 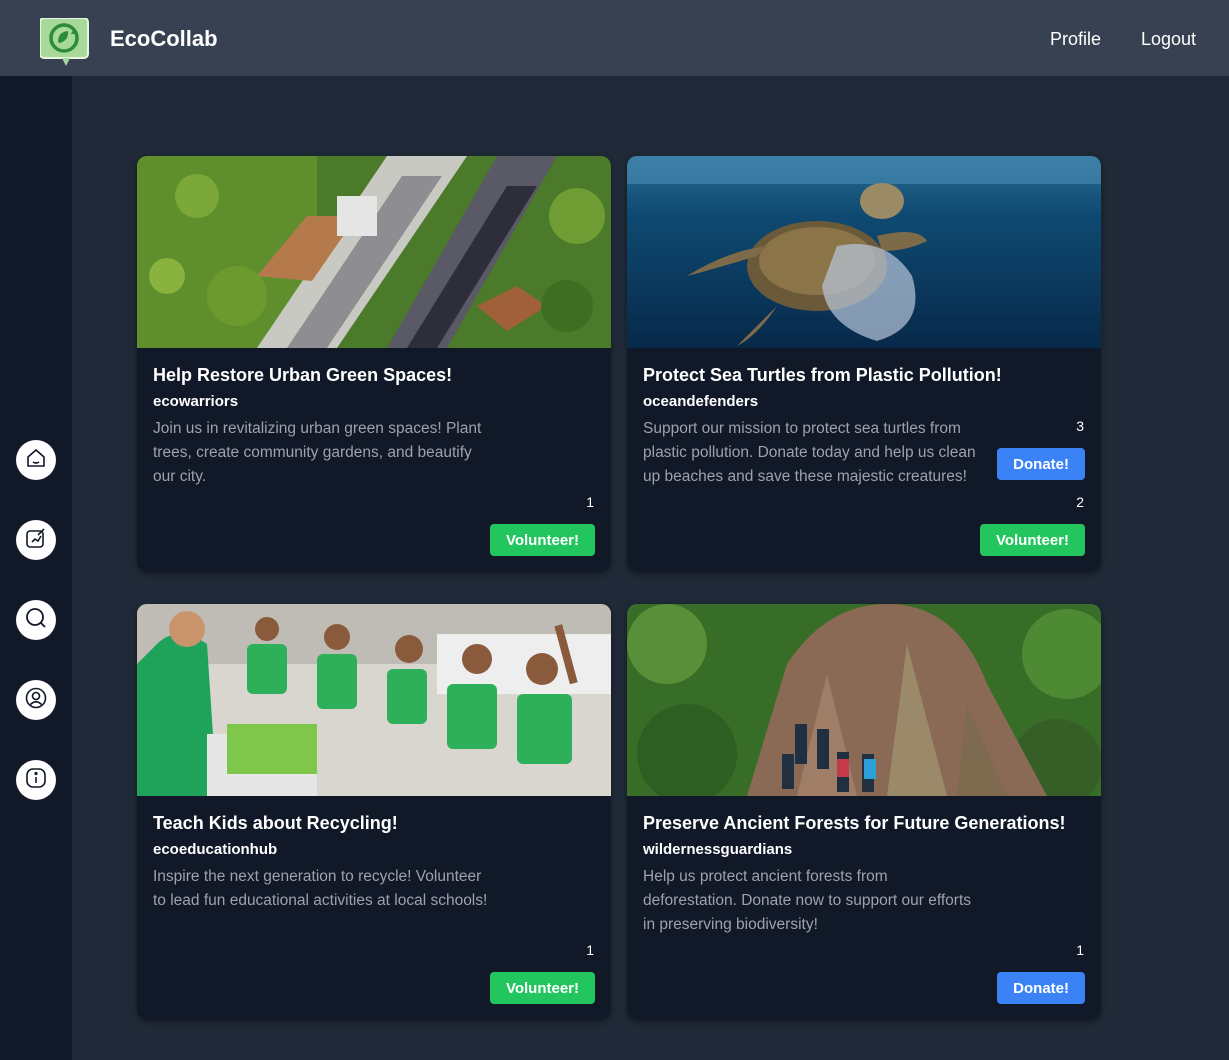 What do you see at coordinates (717, 849) in the screenshot?
I see `post-author: wildernessguardians` at bounding box center [717, 849].